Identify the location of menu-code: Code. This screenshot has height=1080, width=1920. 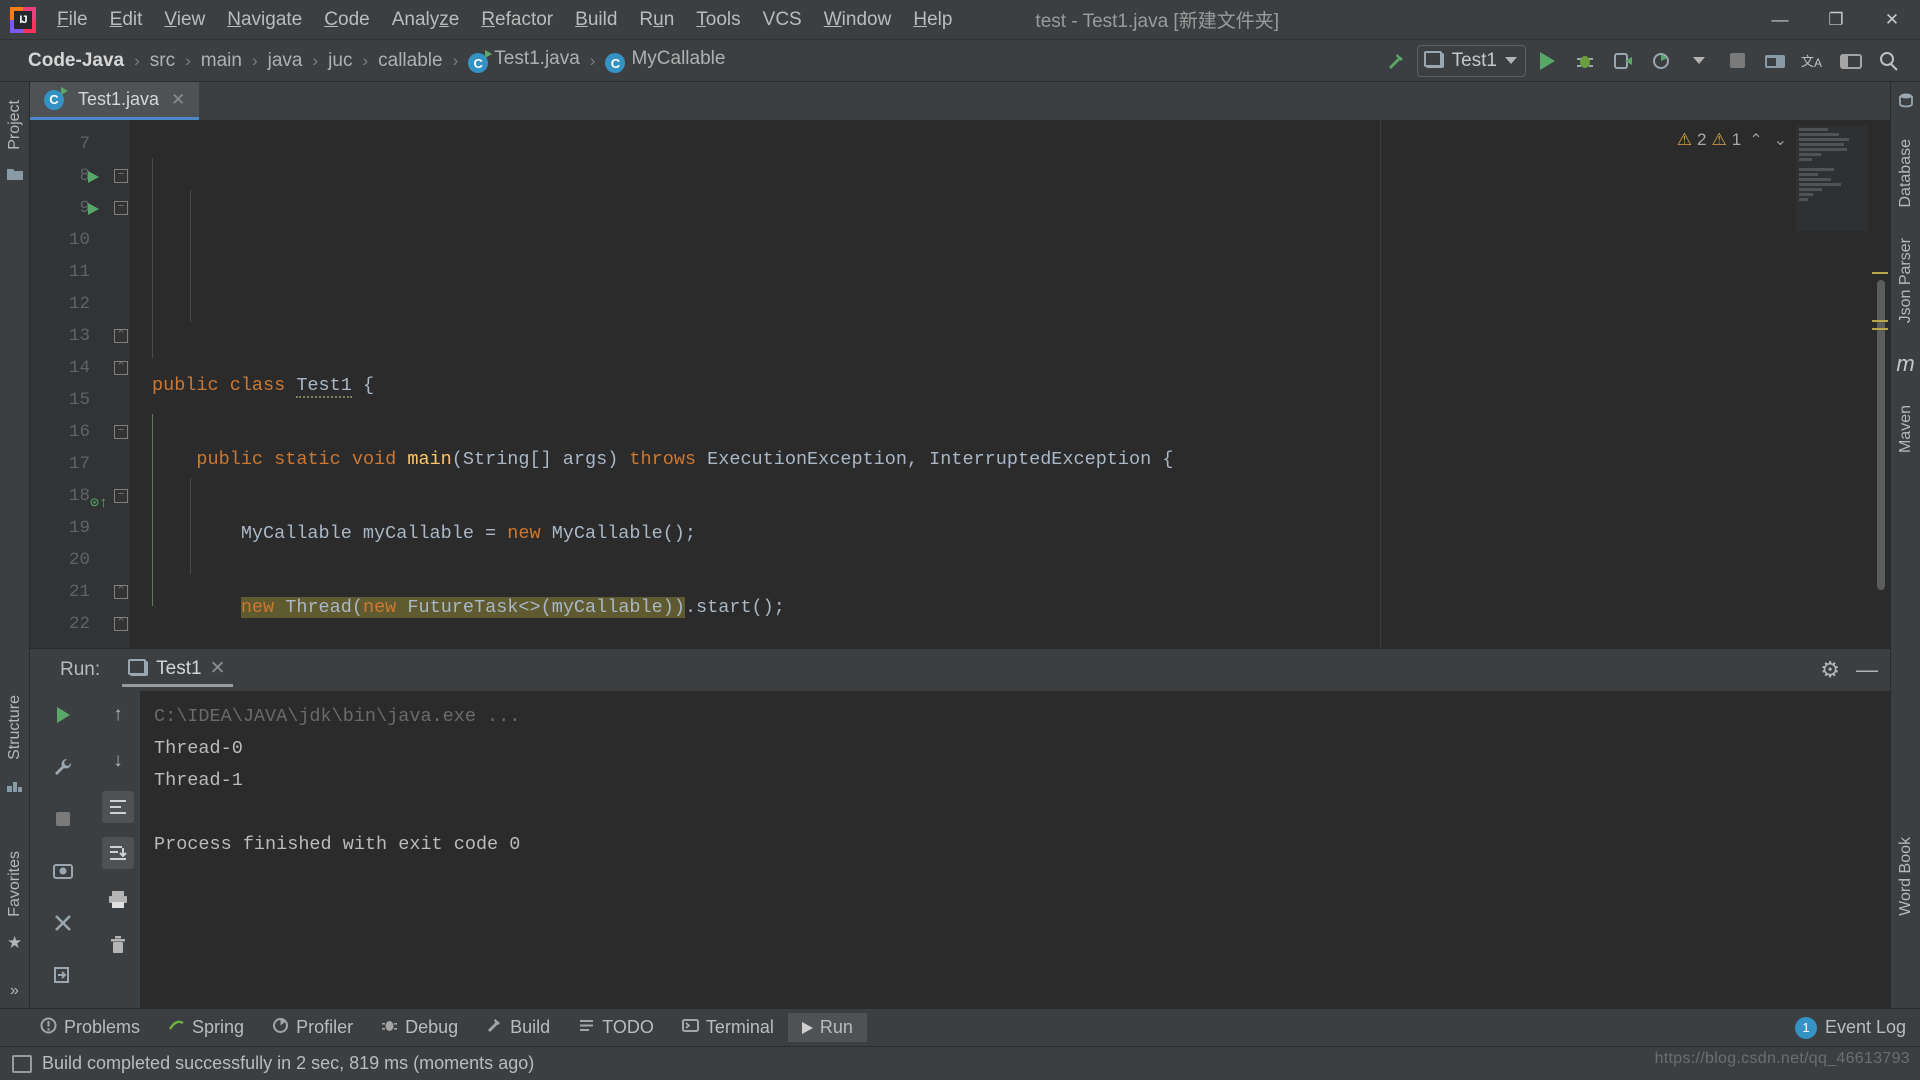
(346, 19).